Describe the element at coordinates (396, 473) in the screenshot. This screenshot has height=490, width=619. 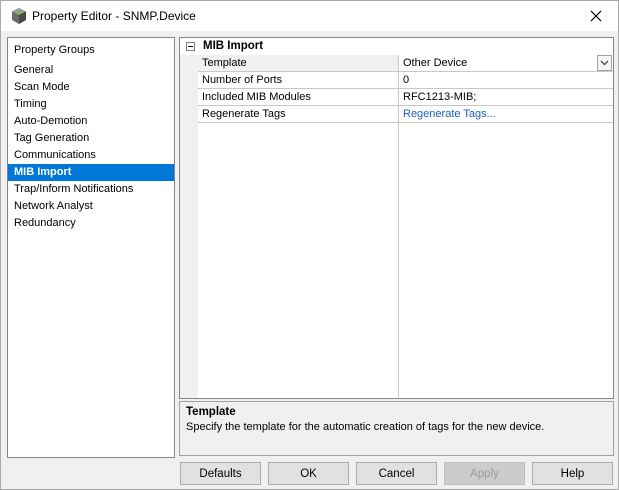
I see `cancel-button: Cancel` at that location.